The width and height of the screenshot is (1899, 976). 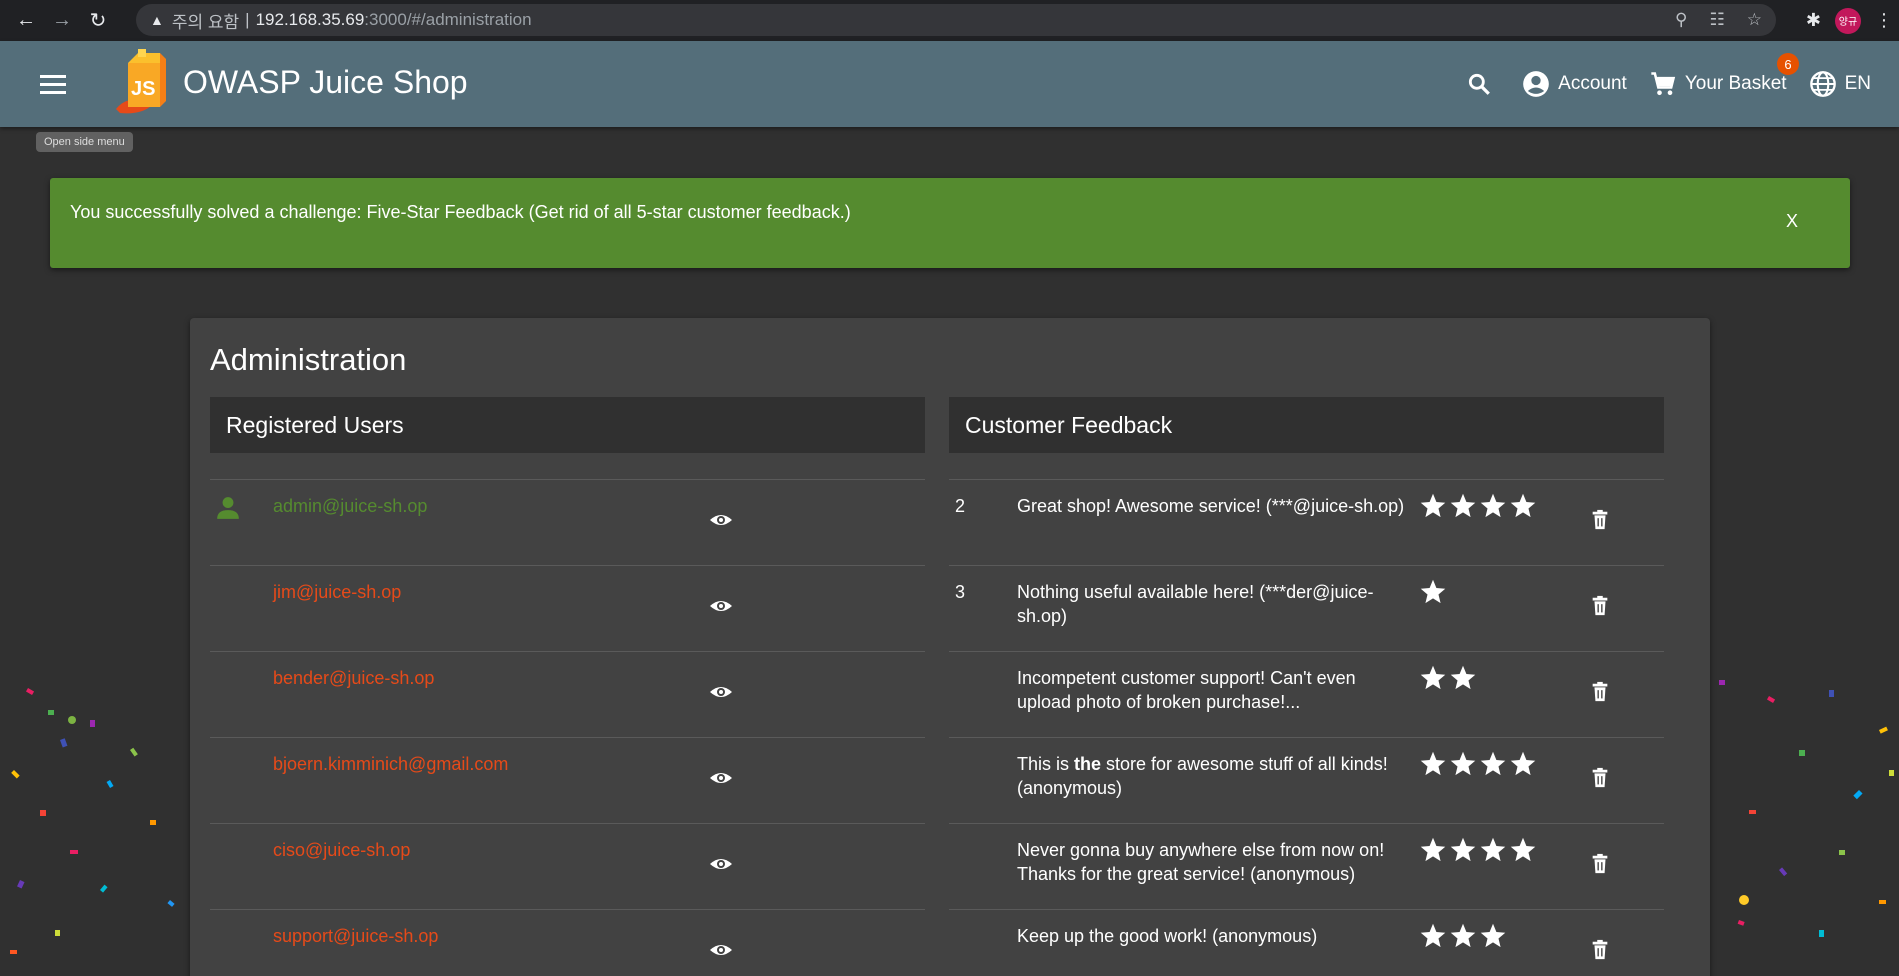 What do you see at coordinates (98, 21) in the screenshot?
I see `reload-icon: ↻` at bounding box center [98, 21].